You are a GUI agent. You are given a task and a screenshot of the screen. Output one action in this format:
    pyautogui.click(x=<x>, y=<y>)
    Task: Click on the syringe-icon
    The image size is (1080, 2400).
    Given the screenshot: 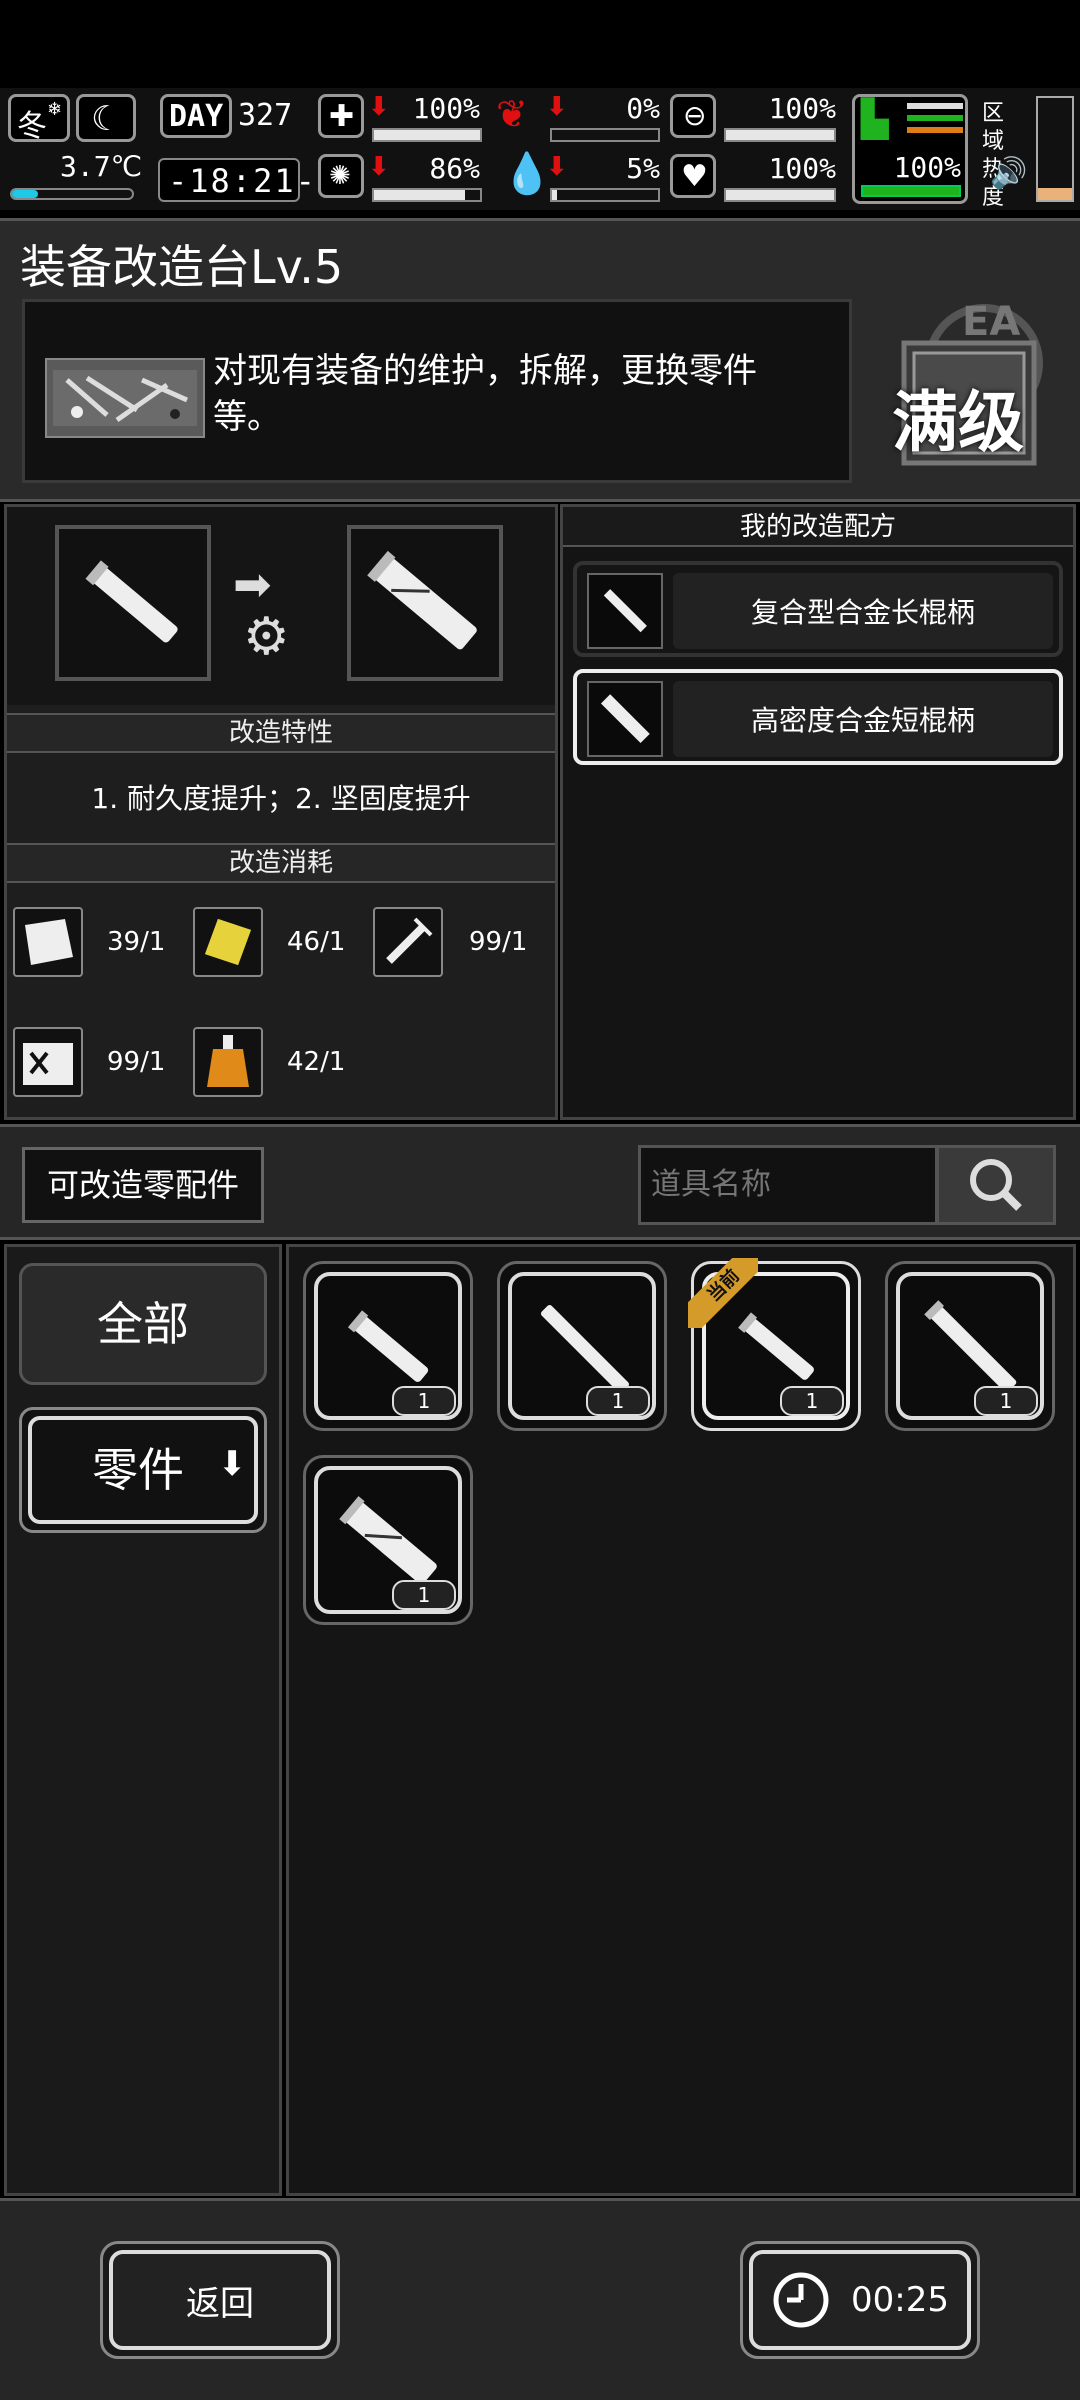 What is the action you would take?
    pyautogui.click(x=408, y=942)
    